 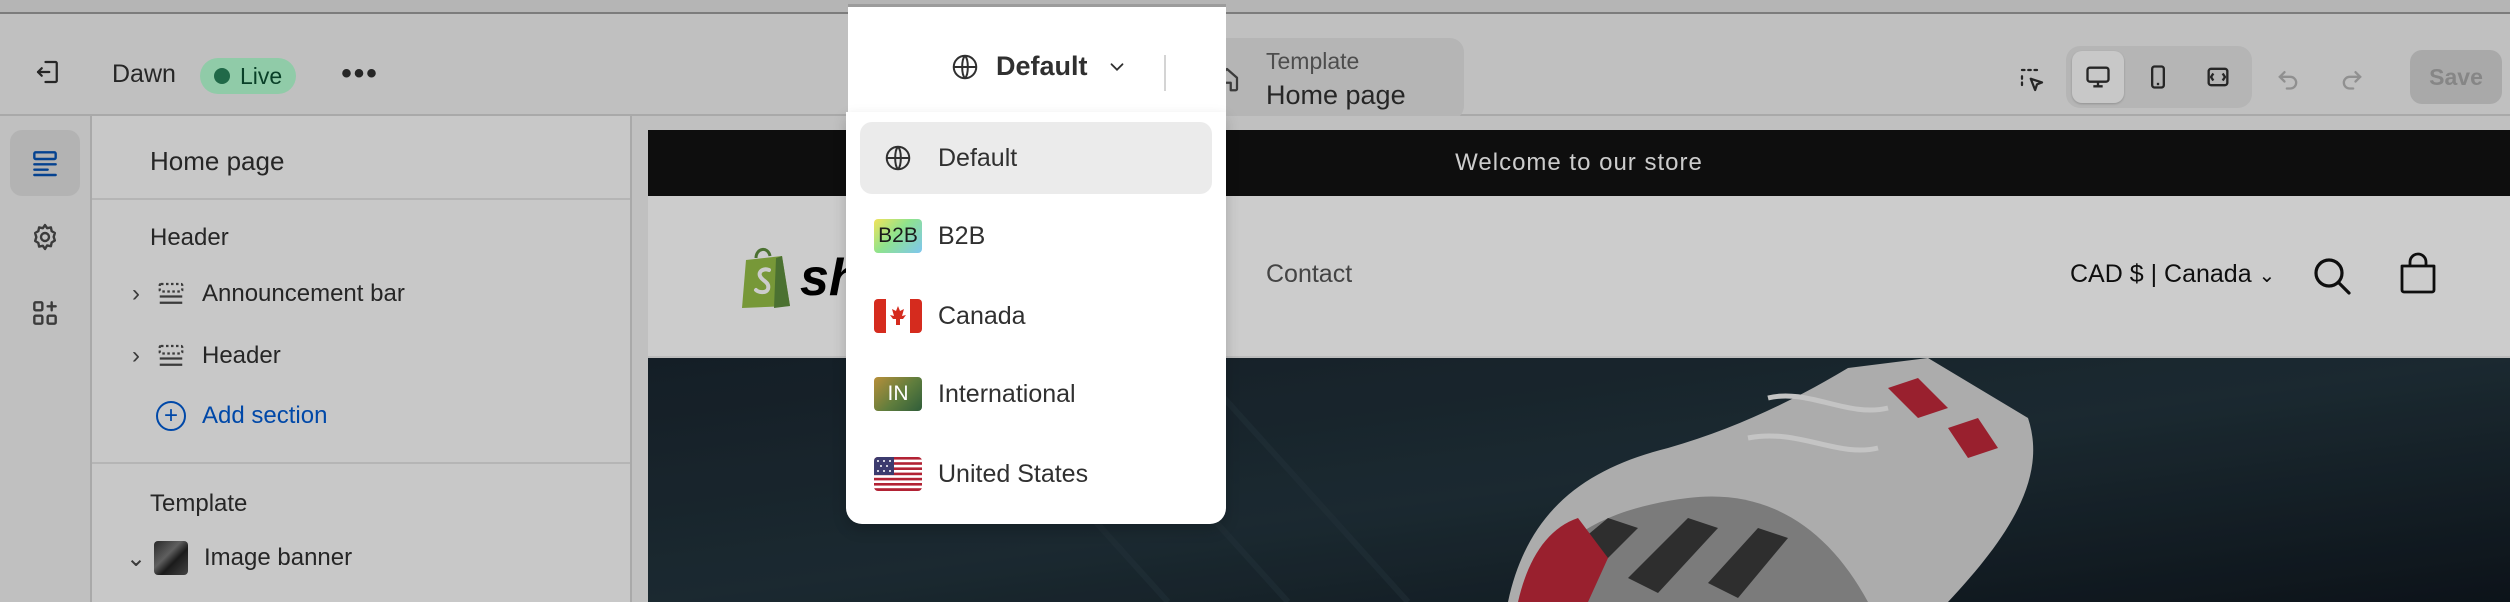 I want to click on mobile-view-icon, so click(x=2158, y=77).